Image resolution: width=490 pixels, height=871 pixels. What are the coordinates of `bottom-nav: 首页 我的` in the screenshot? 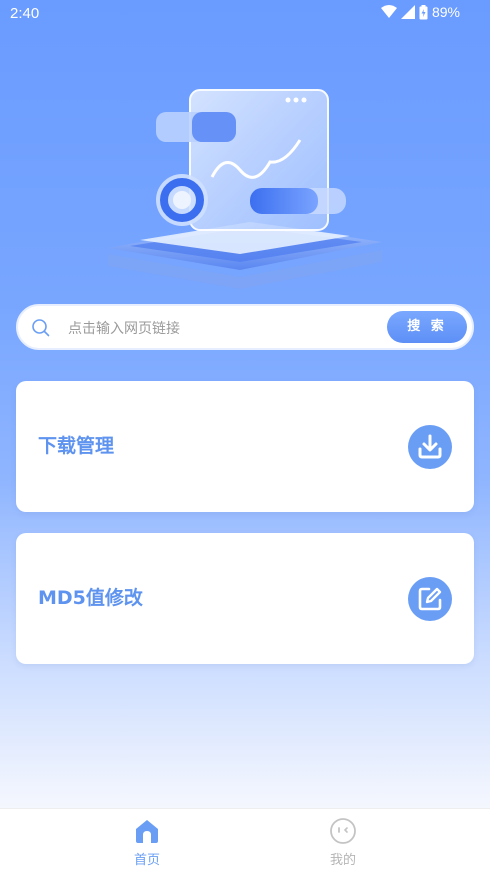 It's located at (245, 839).